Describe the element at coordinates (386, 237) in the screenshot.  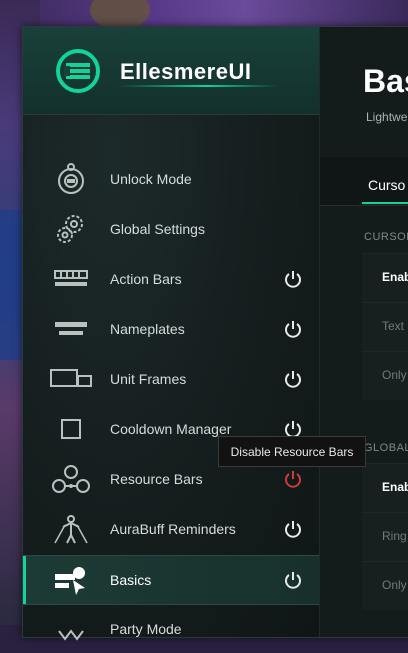
I see `section-label-cursor: CURSOR` at that location.